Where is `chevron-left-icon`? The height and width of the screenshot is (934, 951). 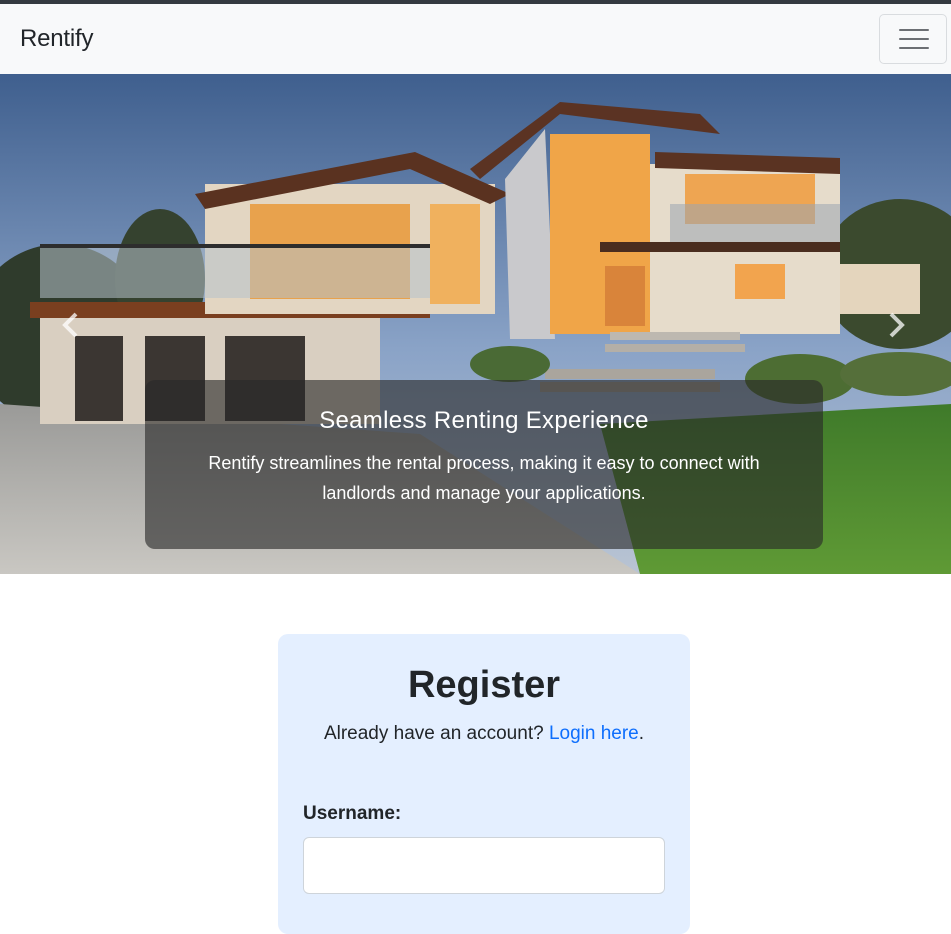
chevron-left-icon is located at coordinates (70, 325).